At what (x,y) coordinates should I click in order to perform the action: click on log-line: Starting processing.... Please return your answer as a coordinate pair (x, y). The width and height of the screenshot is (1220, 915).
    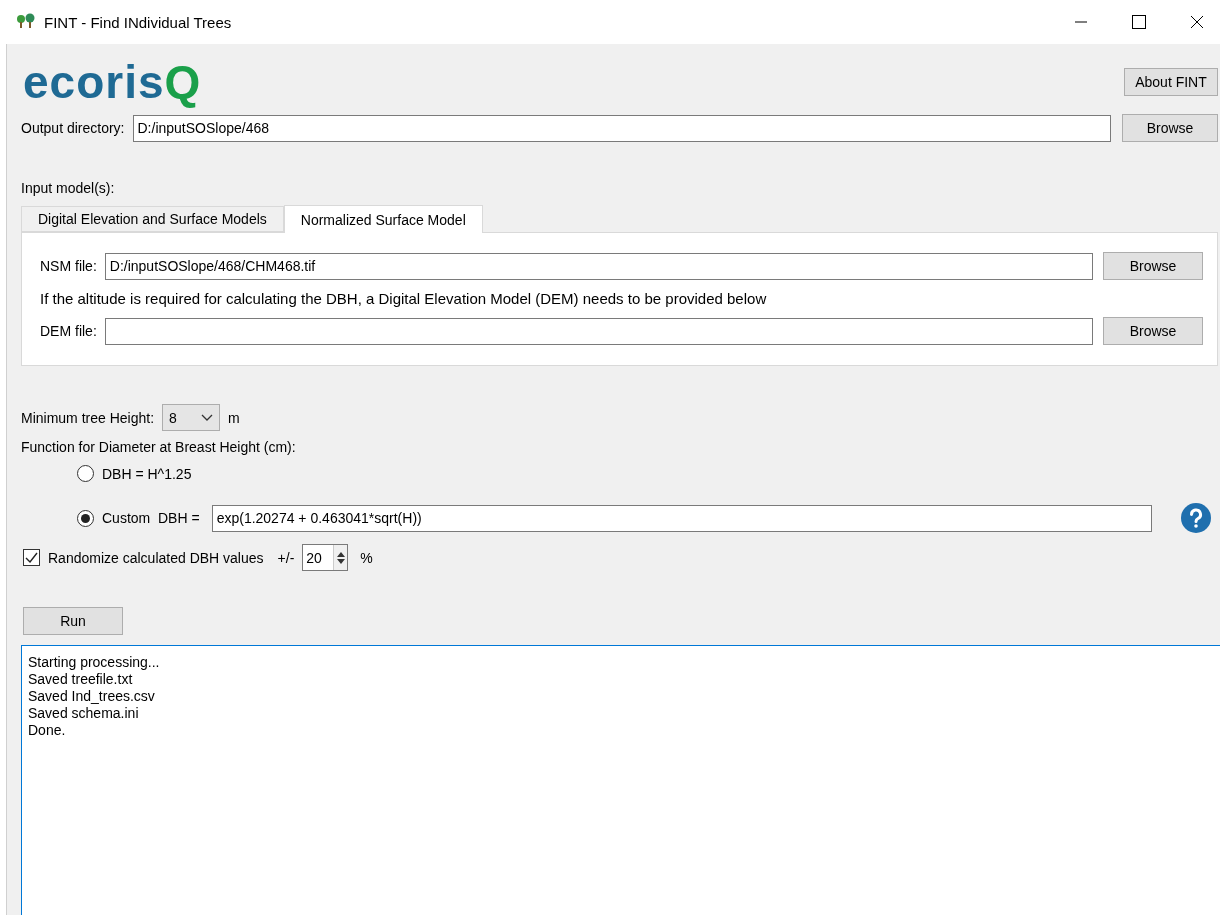
    Looking at the image, I should click on (94, 662).